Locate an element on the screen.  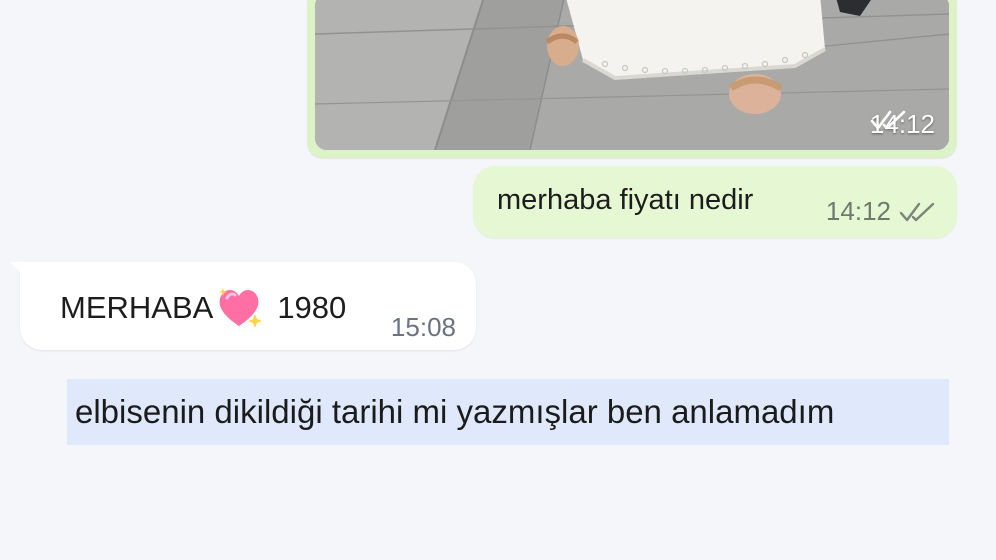
incoming-message-text: MERHABA 1980 is located at coordinates (203, 308).